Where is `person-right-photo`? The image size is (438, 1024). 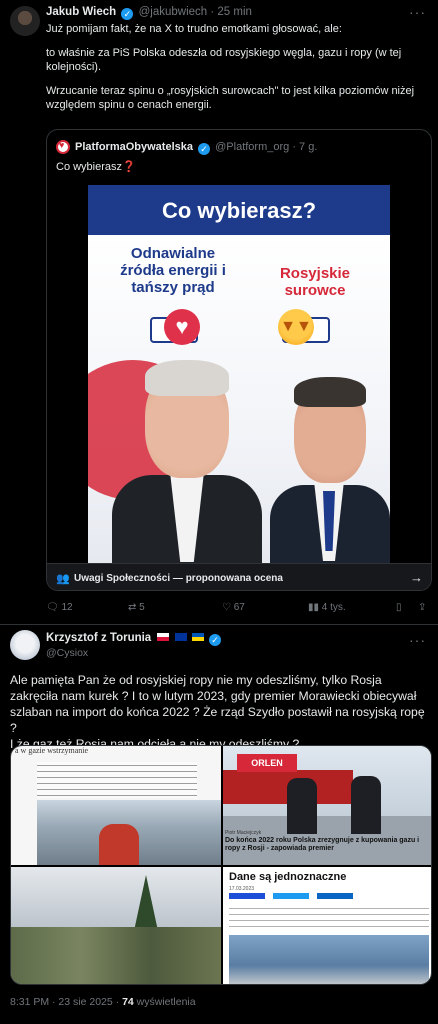
person-right-photo is located at coordinates (330, 469).